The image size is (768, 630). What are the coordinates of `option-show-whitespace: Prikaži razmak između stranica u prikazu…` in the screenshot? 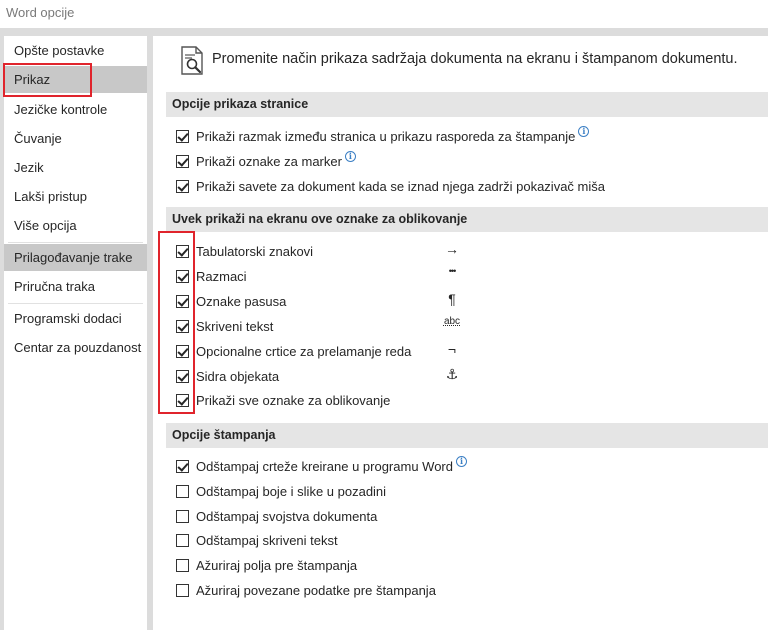 It's located at (383, 135).